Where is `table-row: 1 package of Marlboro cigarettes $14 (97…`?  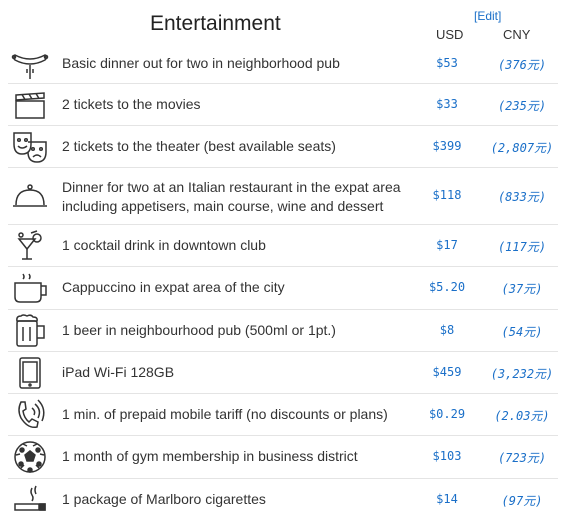 table-row: 1 package of Marlboro cigarettes $14 (97… is located at coordinates (283, 500).